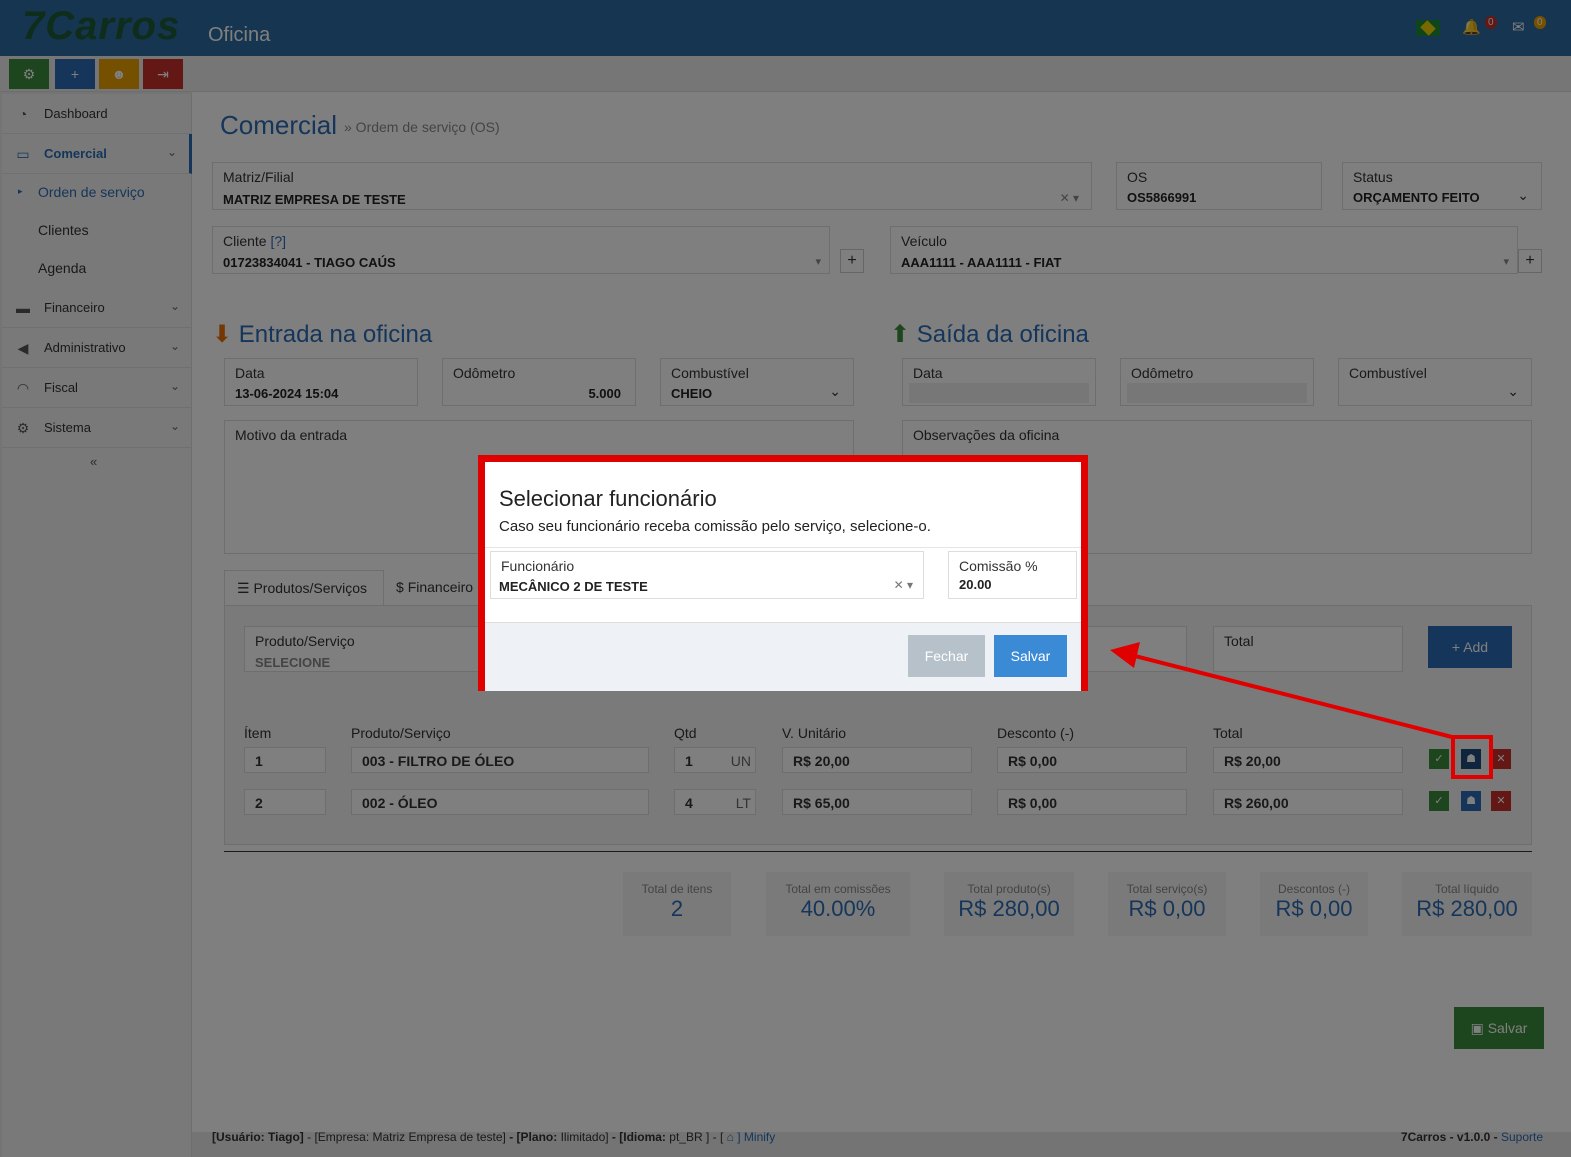 Image resolution: width=1571 pixels, height=1157 pixels. I want to click on salvar-button: Salvar, so click(1030, 656).